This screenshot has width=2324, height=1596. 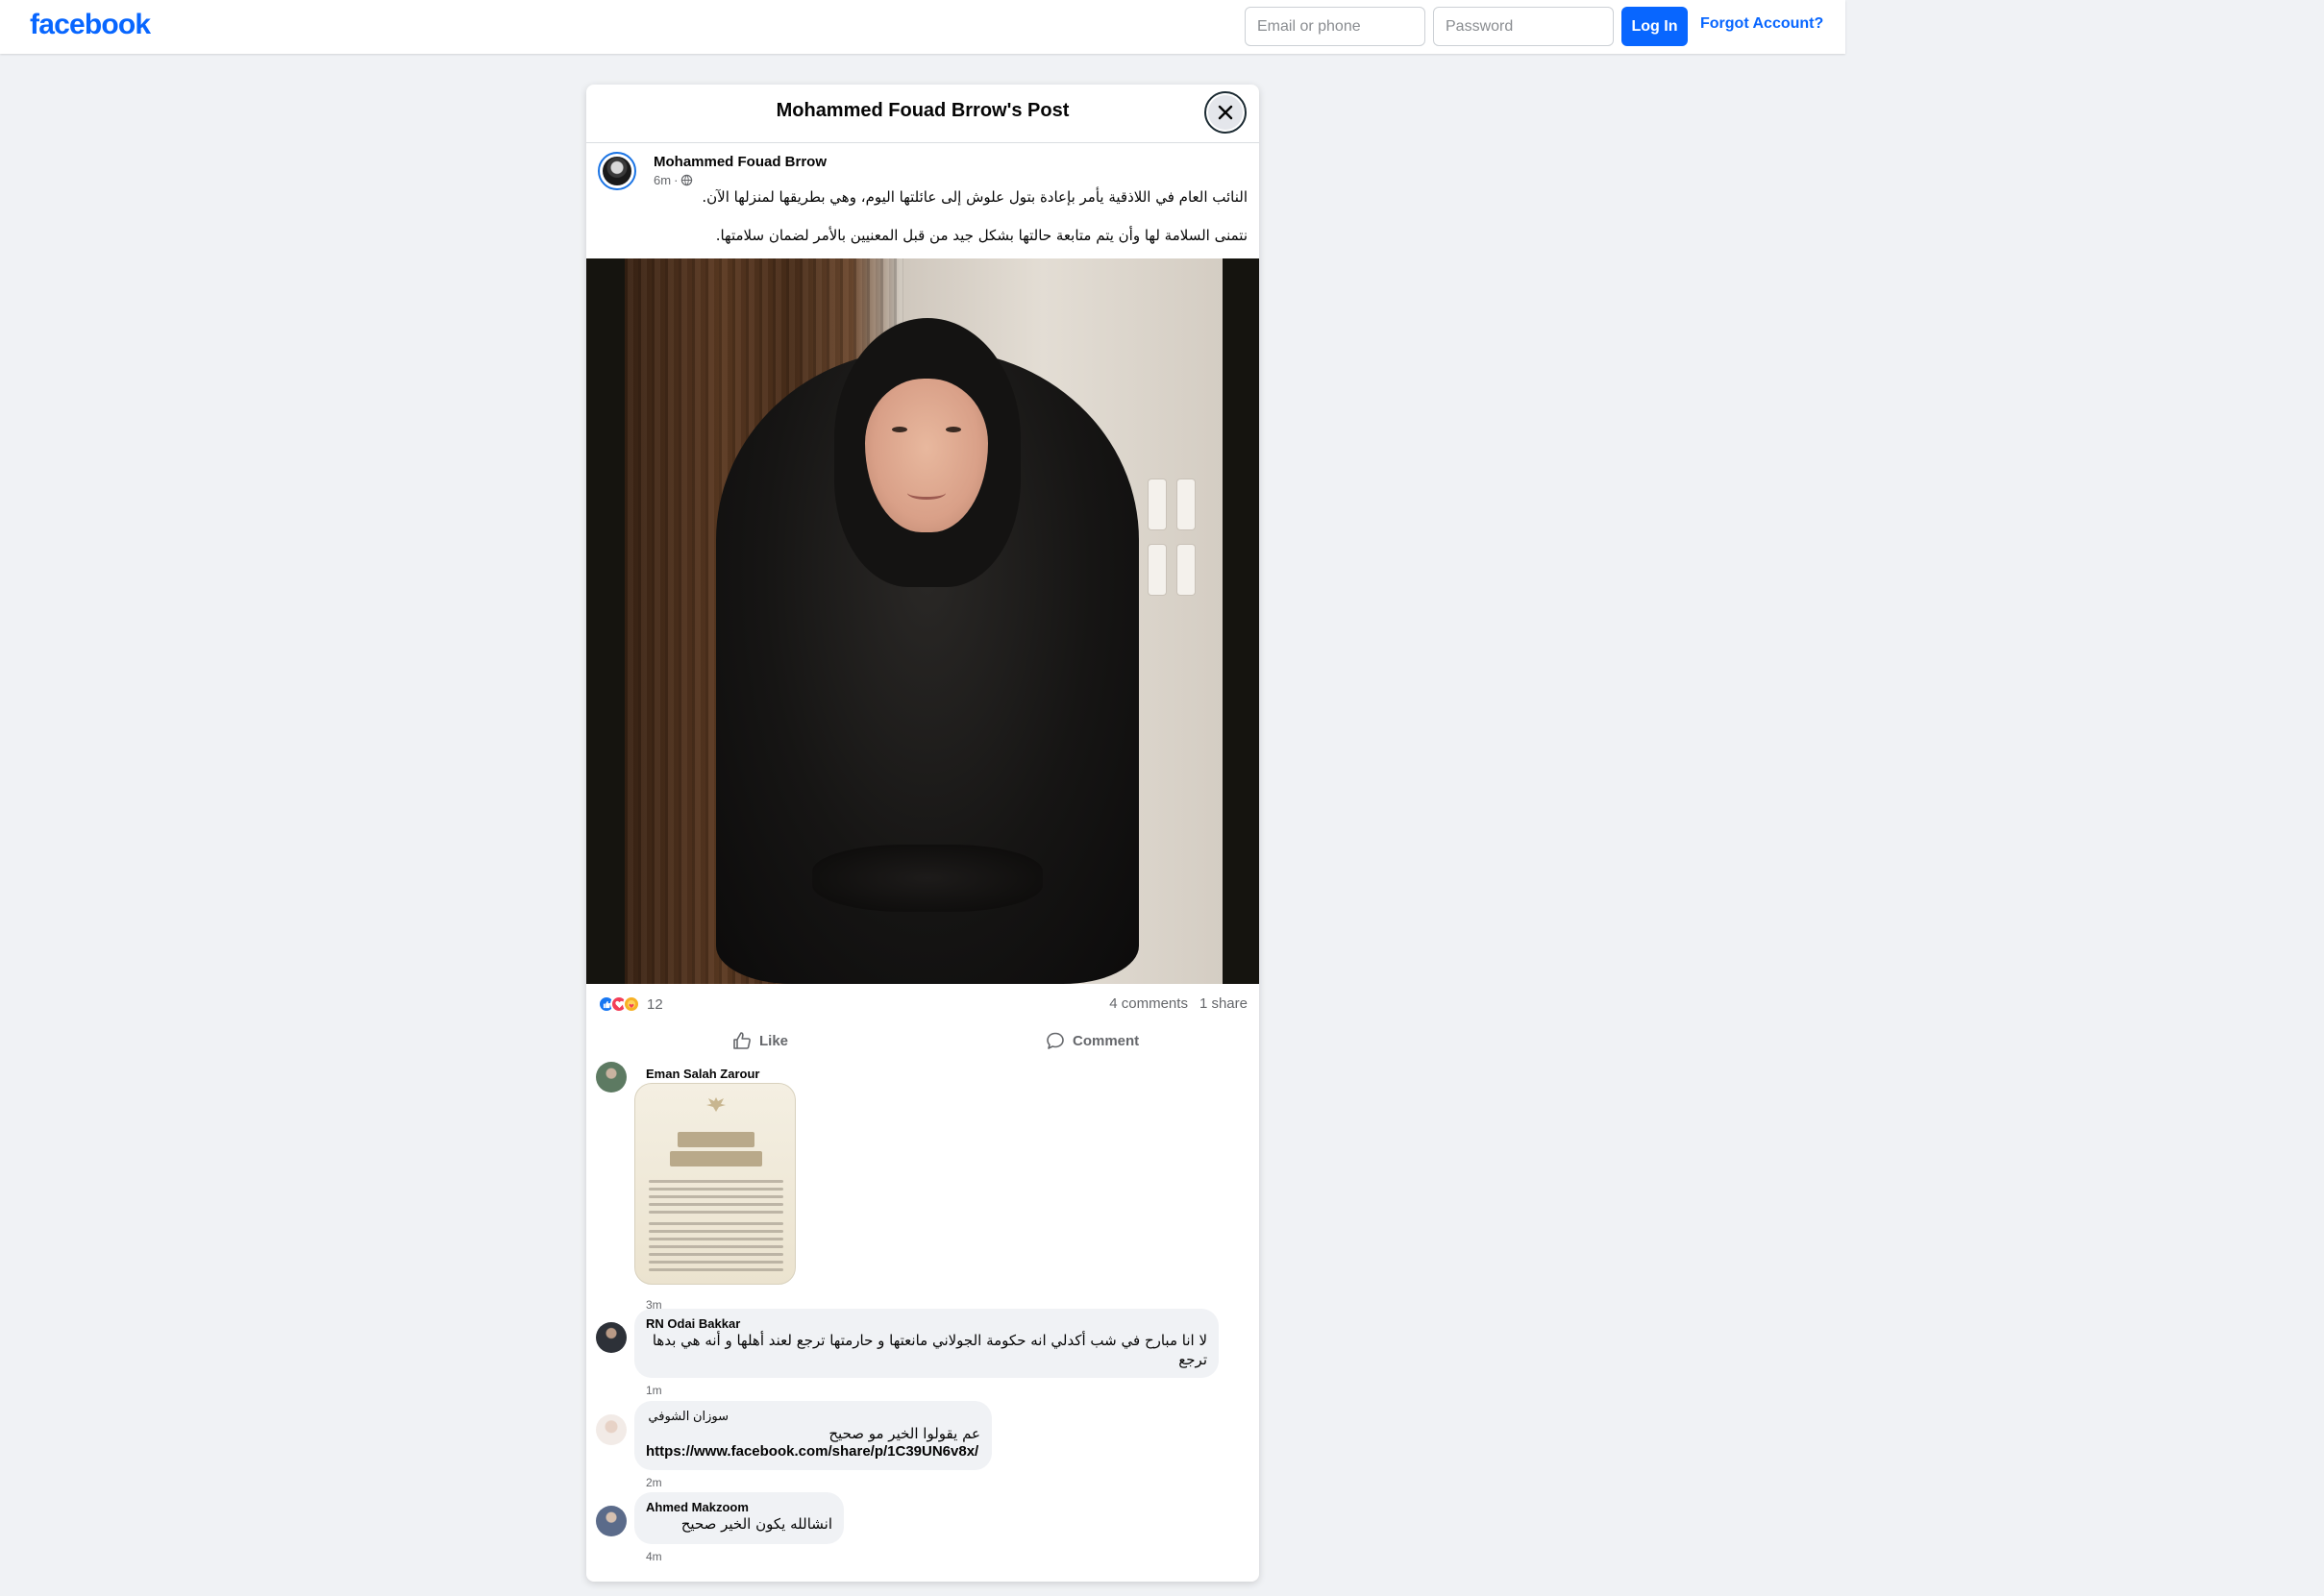 What do you see at coordinates (1148, 1004) in the screenshot?
I see `comments-count: 4 comments` at bounding box center [1148, 1004].